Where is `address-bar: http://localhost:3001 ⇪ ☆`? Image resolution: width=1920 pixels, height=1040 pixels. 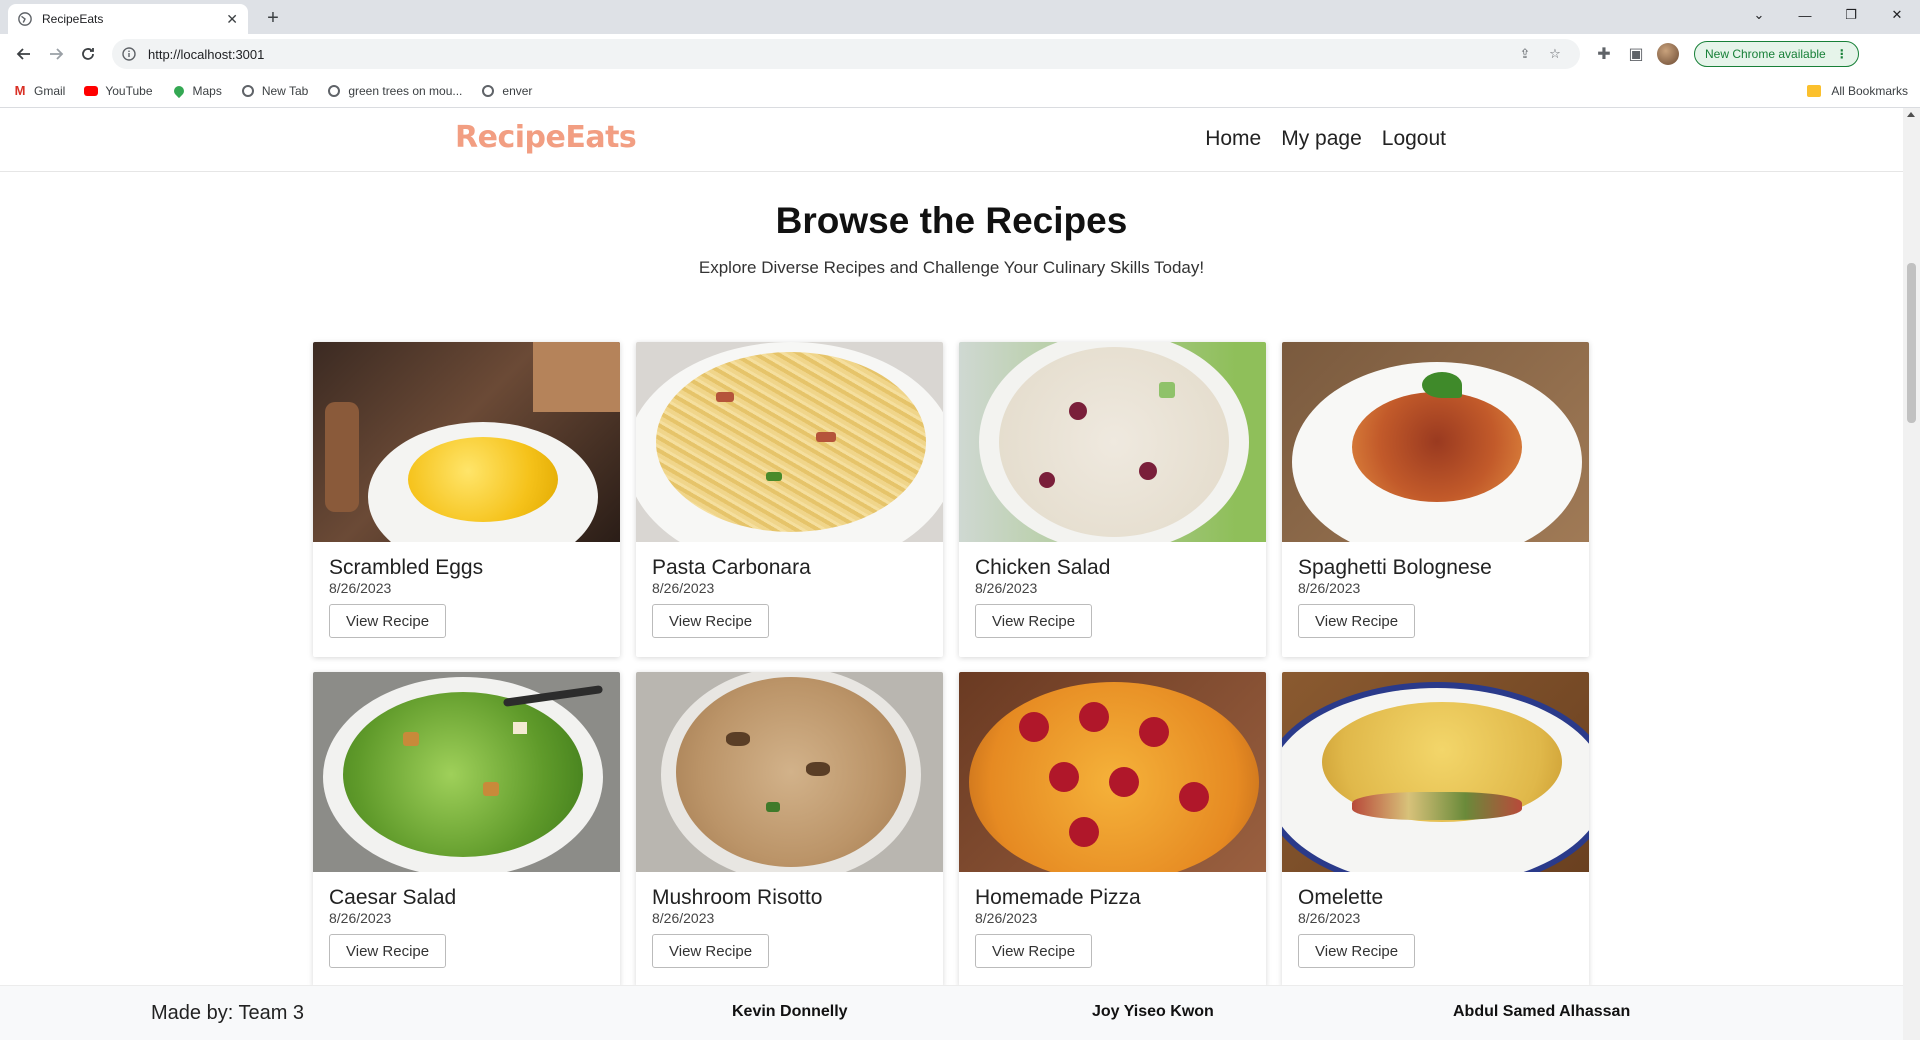
address-bar: http://localhost:3001 ⇪ ☆ is located at coordinates (846, 54).